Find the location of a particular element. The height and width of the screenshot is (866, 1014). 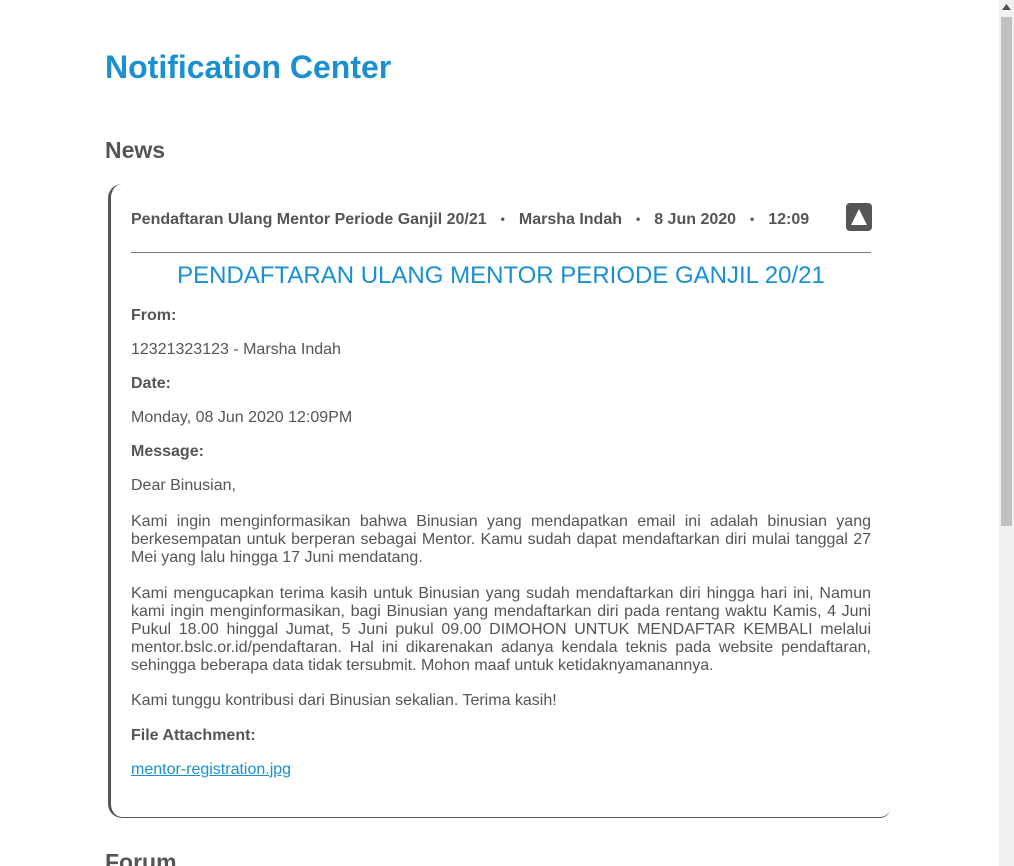

vertical-scrollbar is located at coordinates (1006, 433).